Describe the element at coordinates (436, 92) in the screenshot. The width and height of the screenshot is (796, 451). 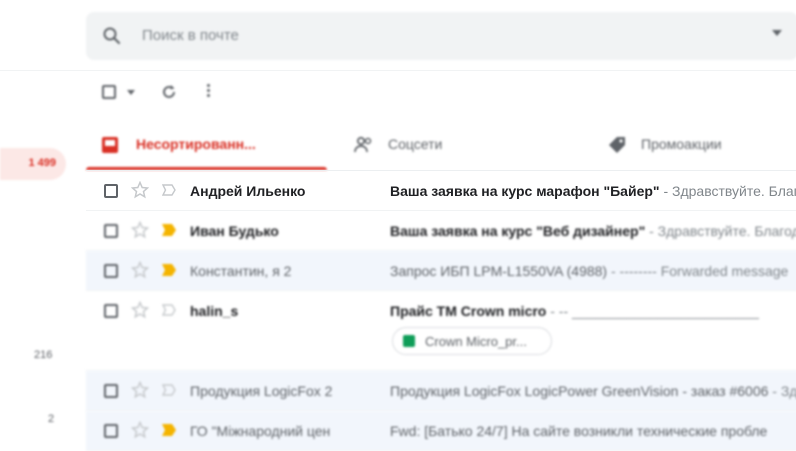
I see `toolbar` at that location.